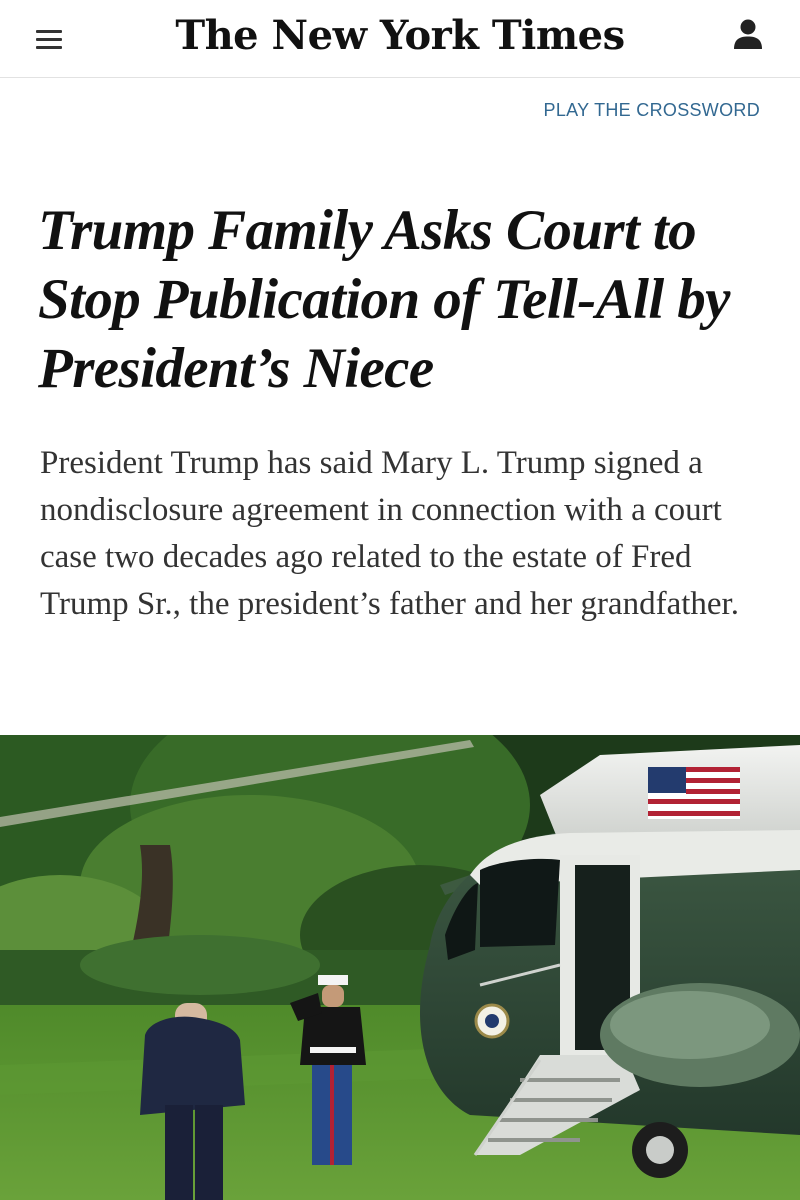 The width and height of the screenshot is (800, 1200). What do you see at coordinates (400, 36) in the screenshot?
I see `nyt-logo: The New York Times` at bounding box center [400, 36].